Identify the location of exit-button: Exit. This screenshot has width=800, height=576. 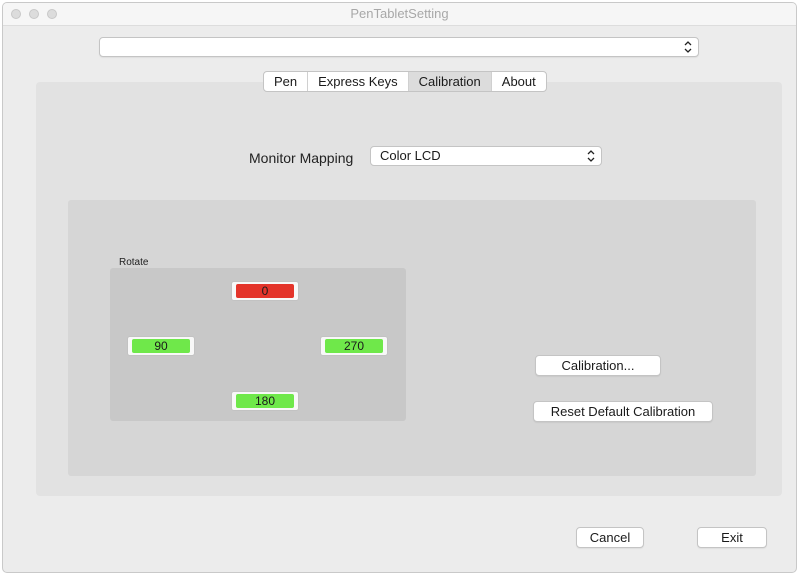
(732, 537).